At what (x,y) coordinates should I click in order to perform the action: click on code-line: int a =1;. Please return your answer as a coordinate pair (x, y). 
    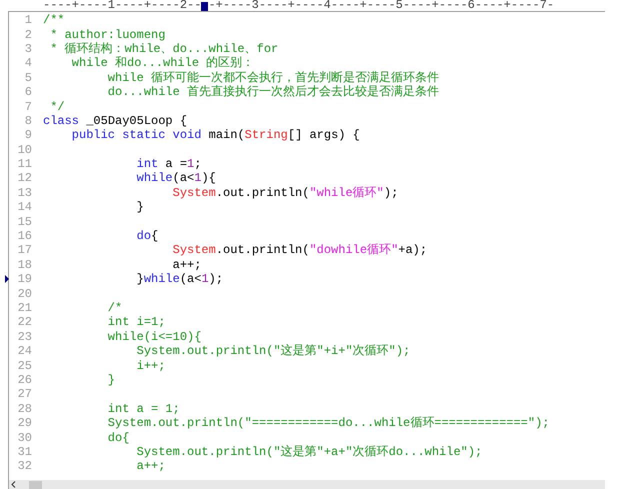
    Looking at the image, I should click on (169, 164).